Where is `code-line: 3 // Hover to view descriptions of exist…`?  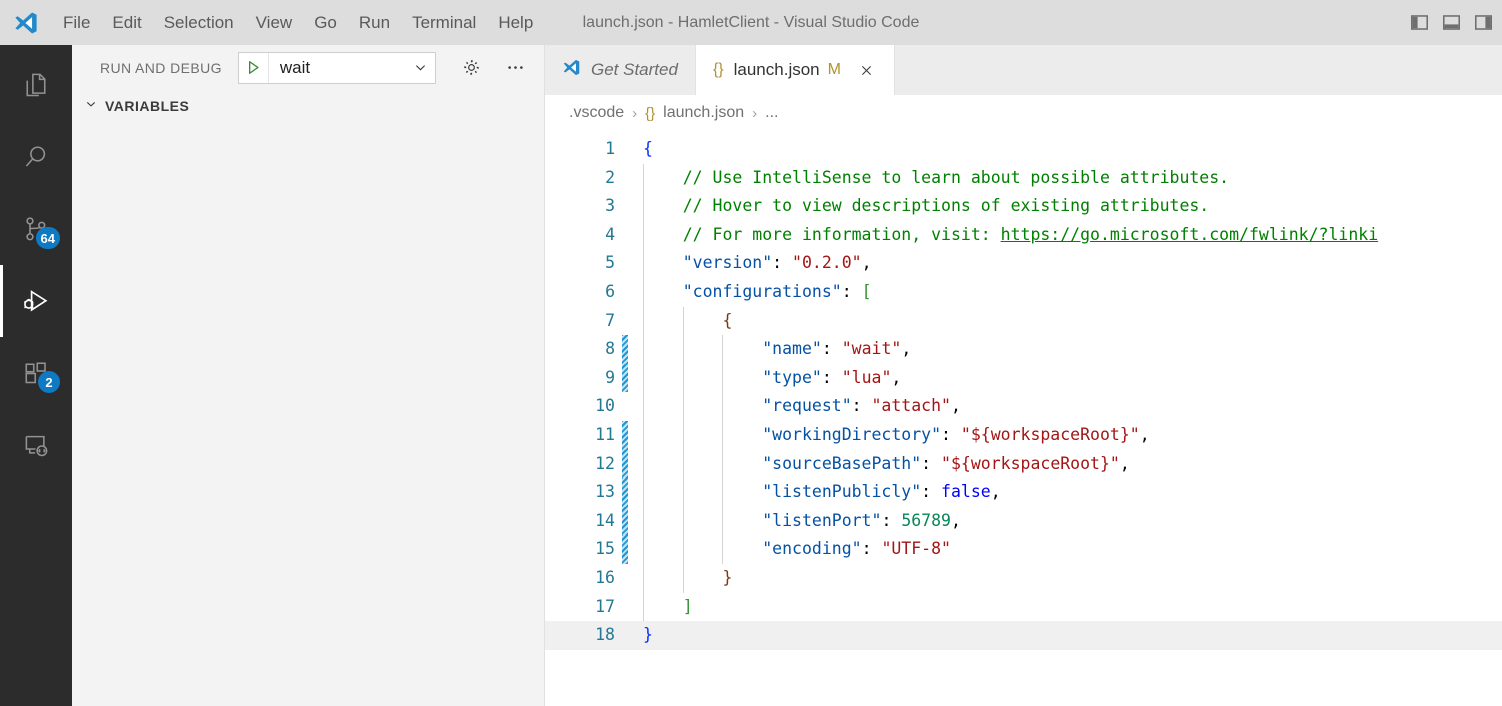 code-line: 3 // Hover to view descriptions of exist… is located at coordinates (1023, 206).